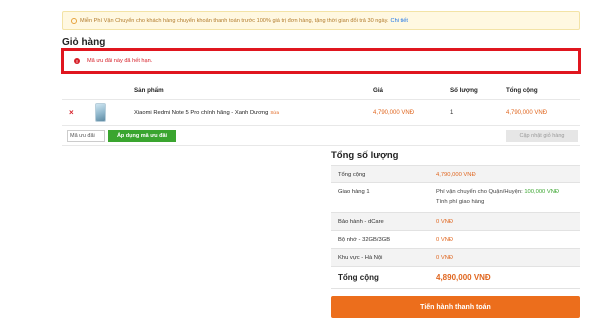 The height and width of the screenshot is (330, 600). Describe the element at coordinates (361, 222) in the screenshot. I see `warranty-label: Bảo hành - dCare` at that location.